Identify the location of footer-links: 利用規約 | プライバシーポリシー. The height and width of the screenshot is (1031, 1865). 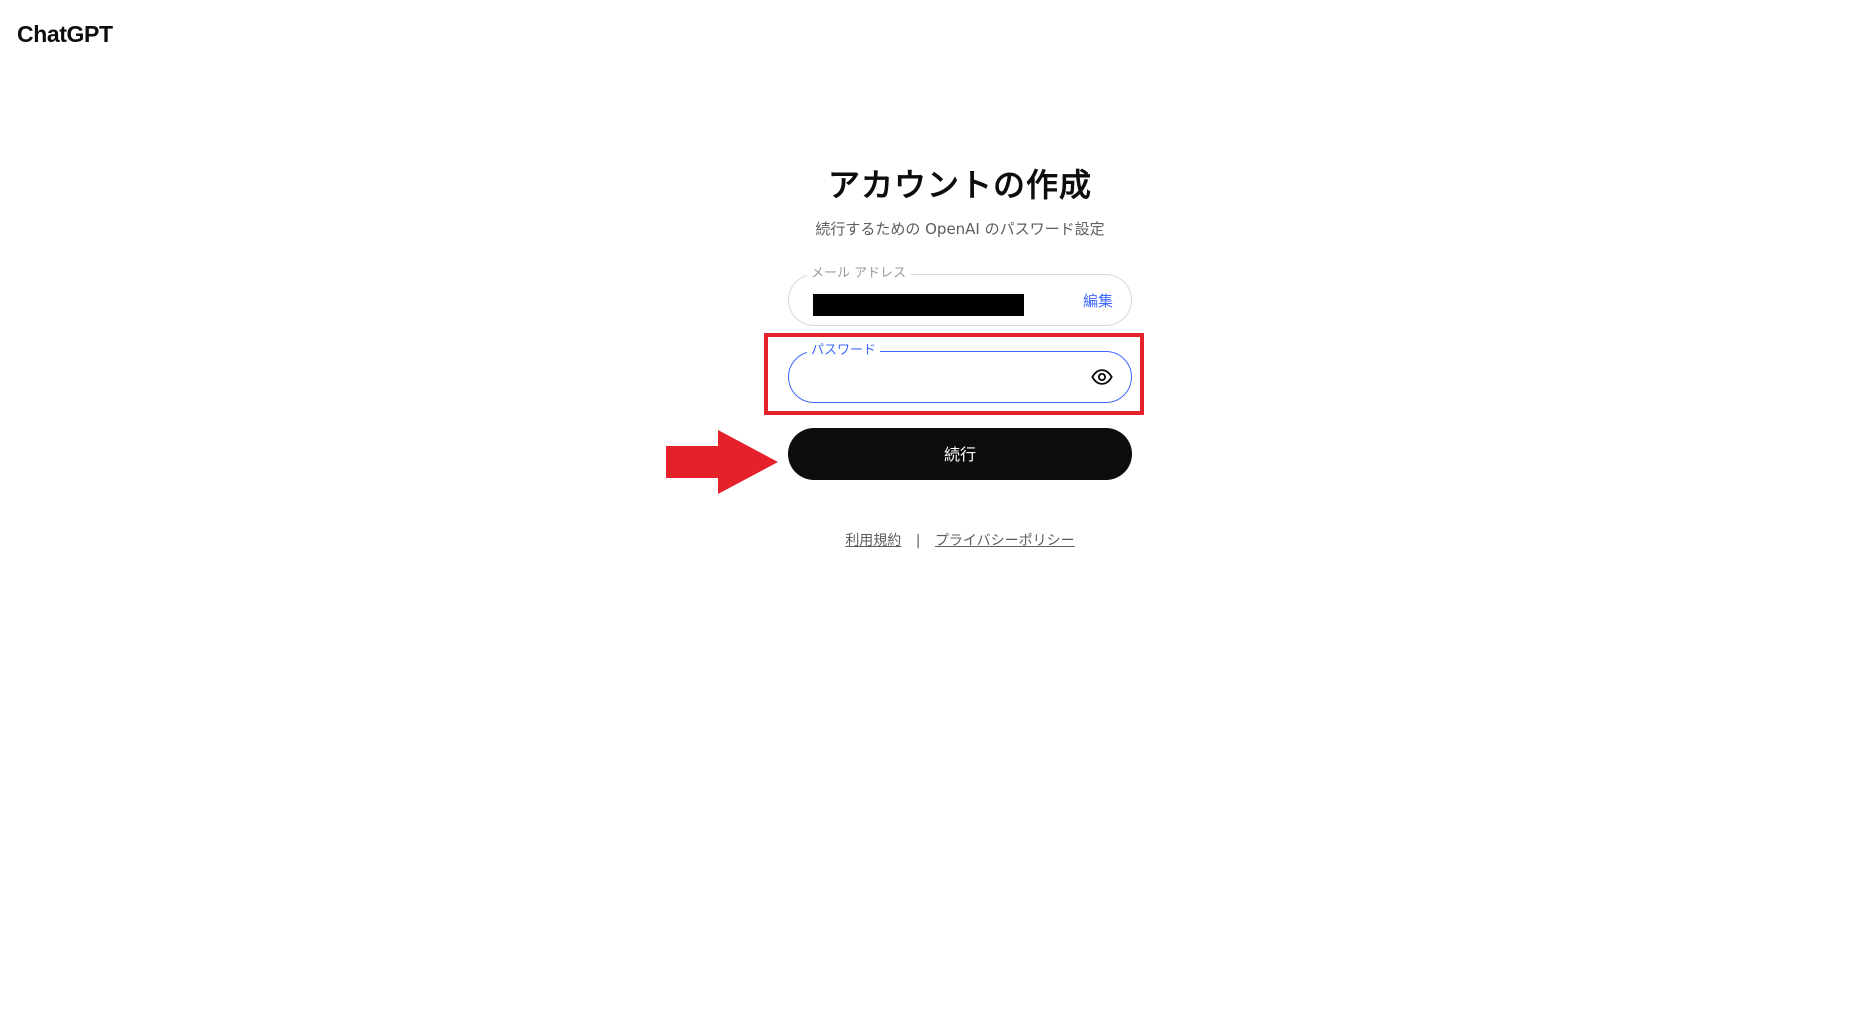
(960, 540).